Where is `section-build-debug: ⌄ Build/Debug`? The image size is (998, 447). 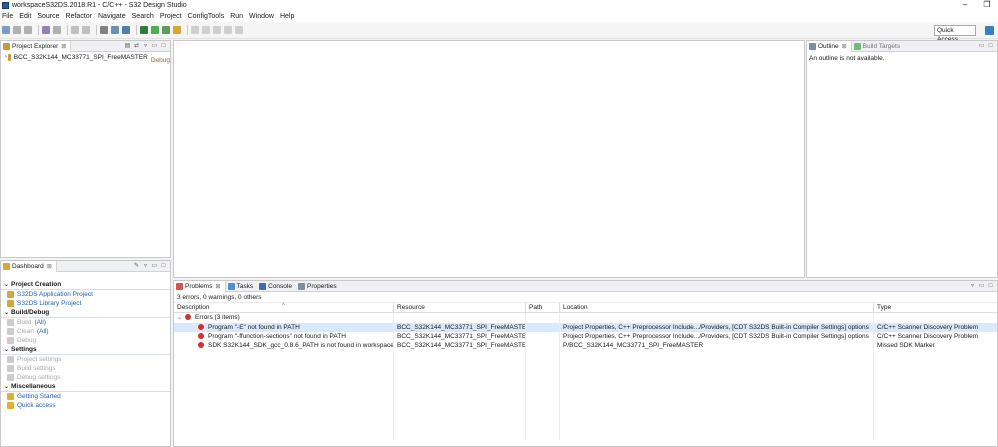
section-build-debug: ⌄ Build/Debug is located at coordinates (85, 313).